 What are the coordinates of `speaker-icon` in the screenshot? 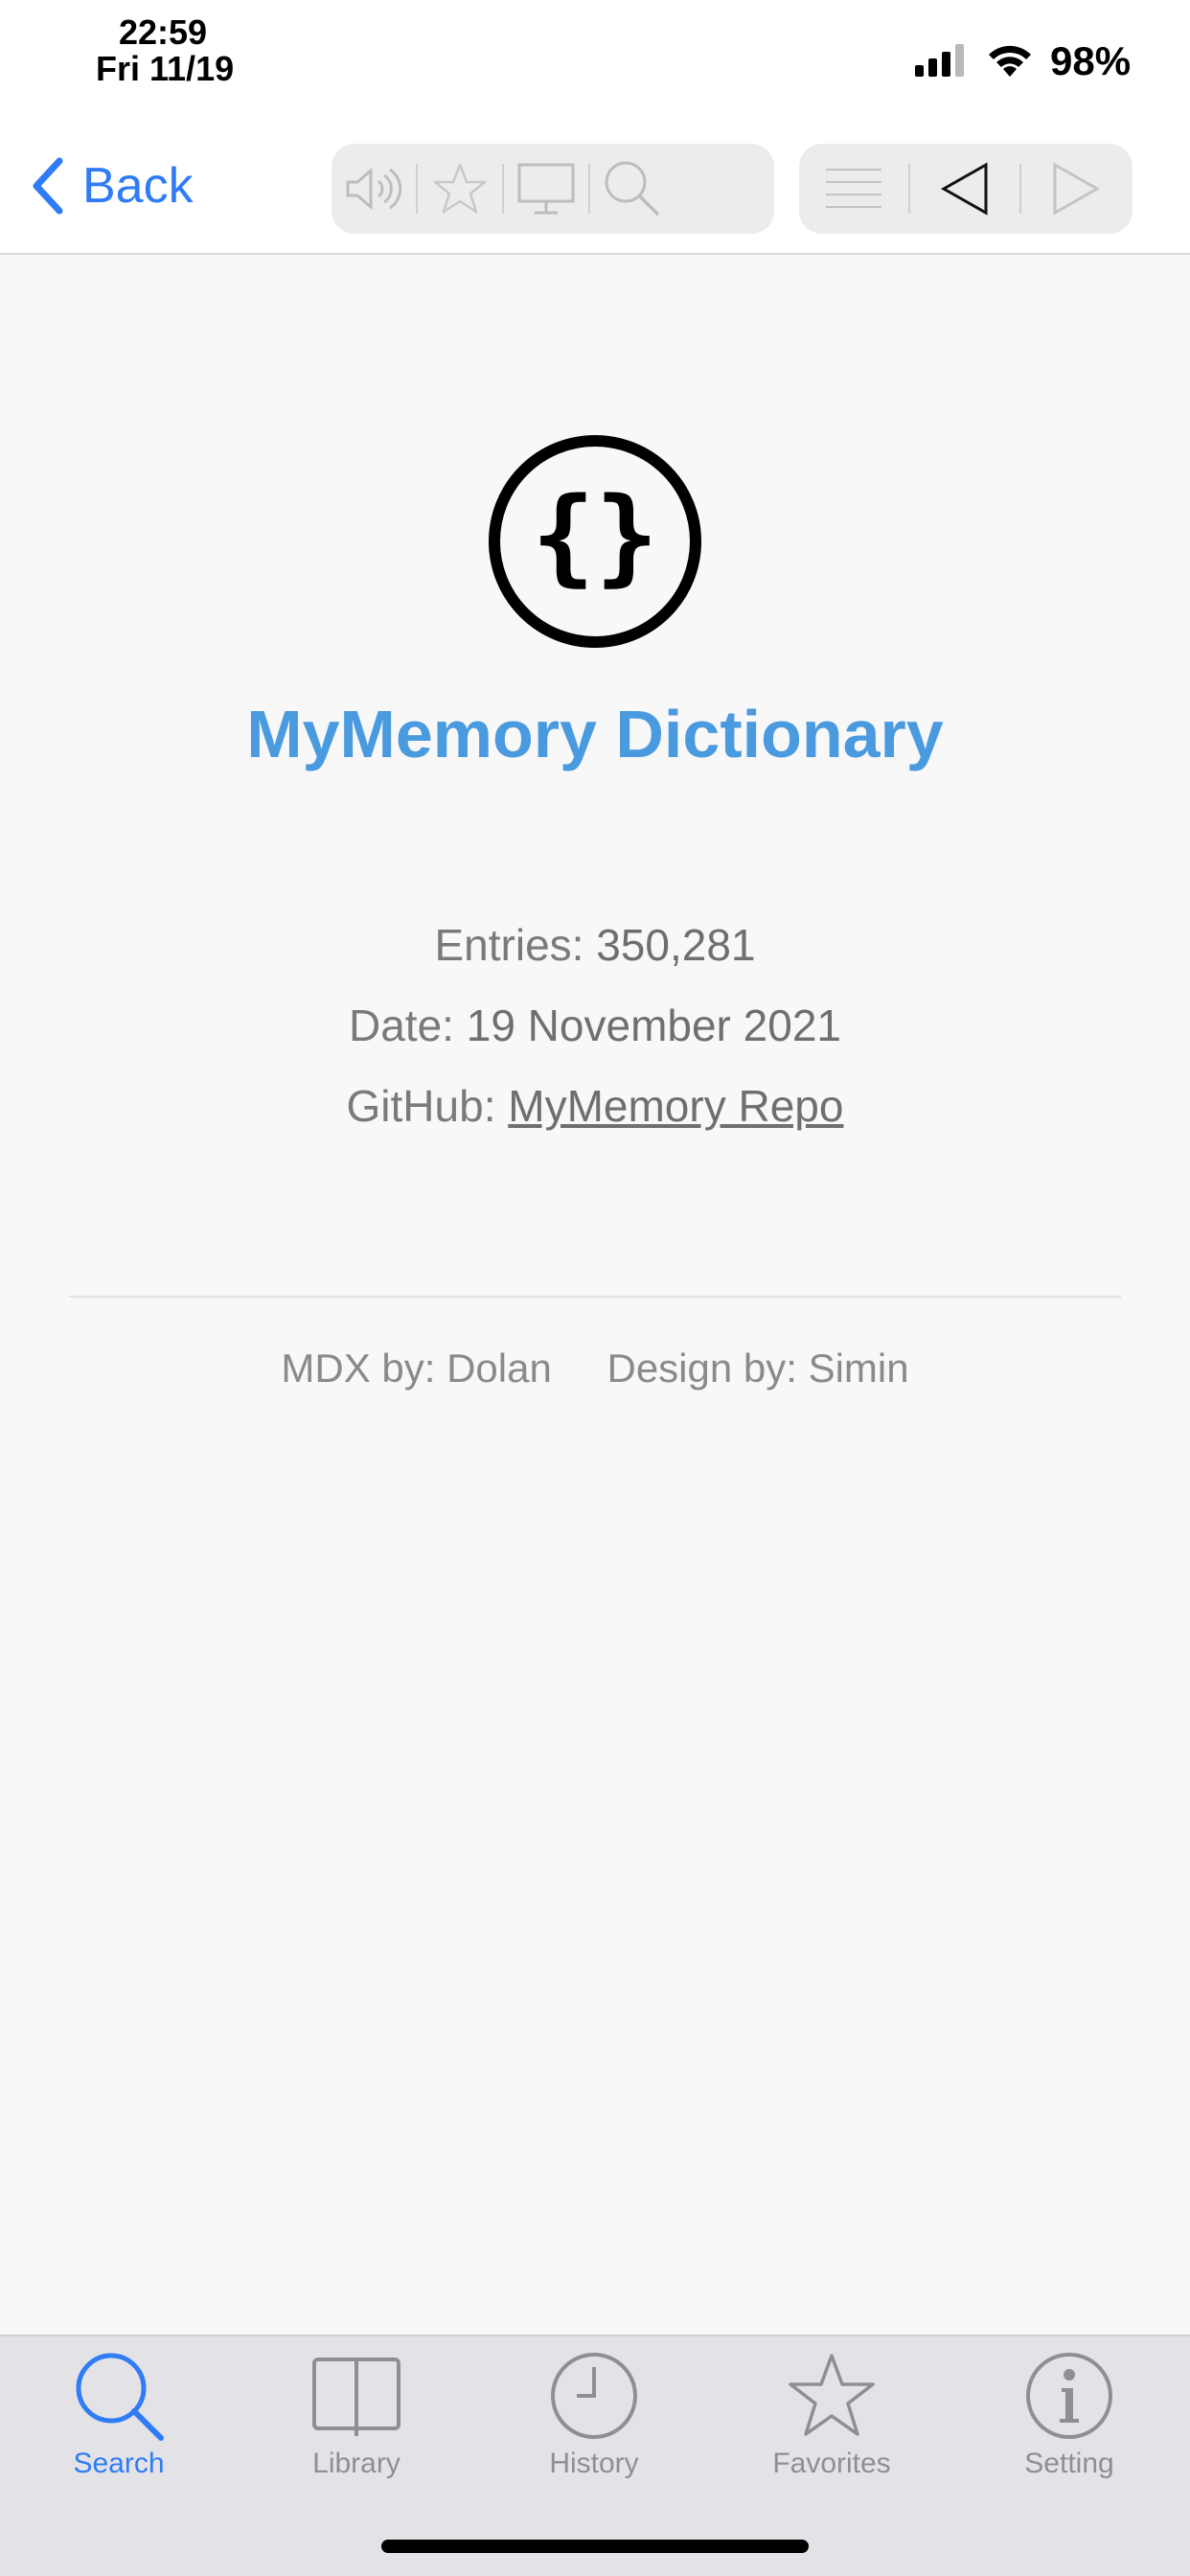 It's located at (374, 189).